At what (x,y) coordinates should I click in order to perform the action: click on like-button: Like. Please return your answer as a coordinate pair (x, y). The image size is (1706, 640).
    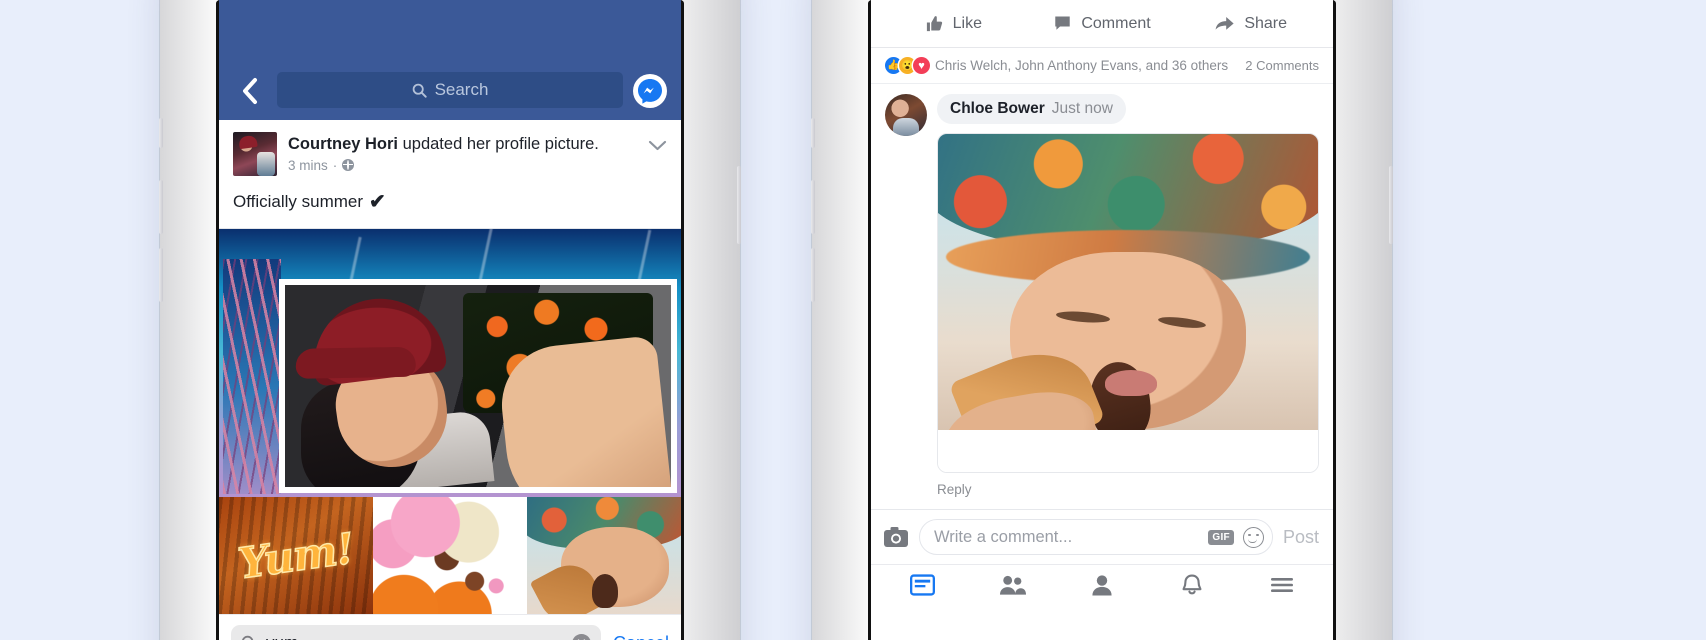
    Looking at the image, I should click on (953, 23).